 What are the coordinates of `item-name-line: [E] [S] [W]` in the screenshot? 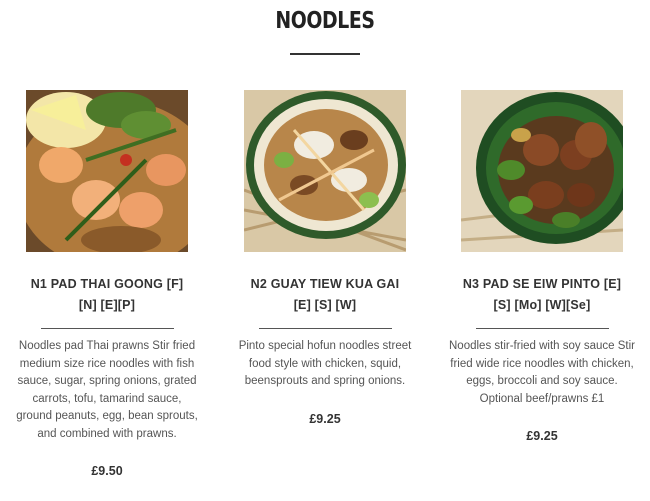 It's located at (325, 305).